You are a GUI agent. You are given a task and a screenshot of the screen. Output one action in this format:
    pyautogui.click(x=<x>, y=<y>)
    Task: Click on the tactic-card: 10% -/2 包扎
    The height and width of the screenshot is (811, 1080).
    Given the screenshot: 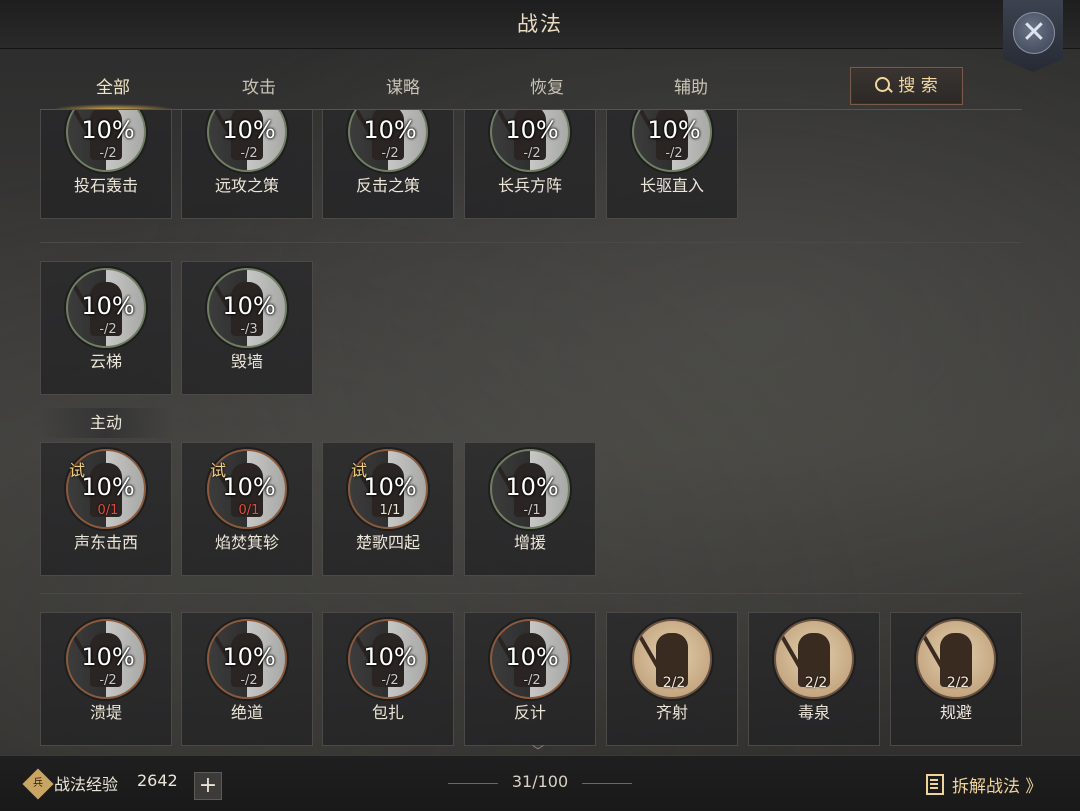 What is the action you would take?
    pyautogui.click(x=388, y=679)
    